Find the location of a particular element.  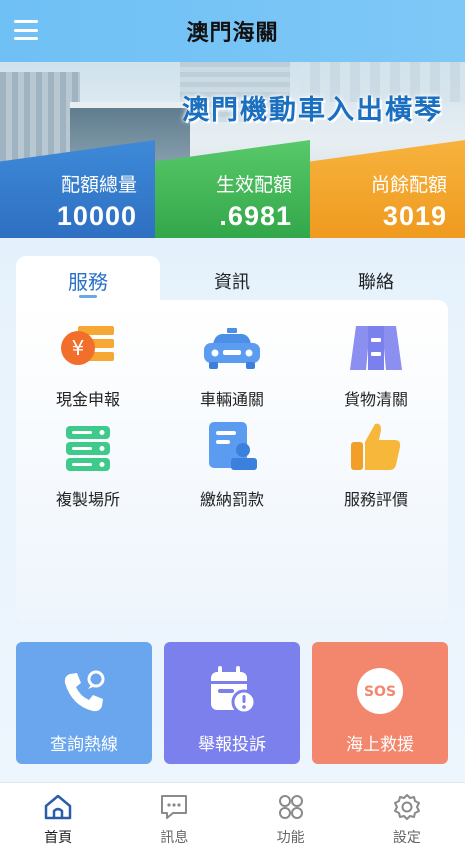

service-copy-premises: 複製場所 is located at coordinates (88, 465).